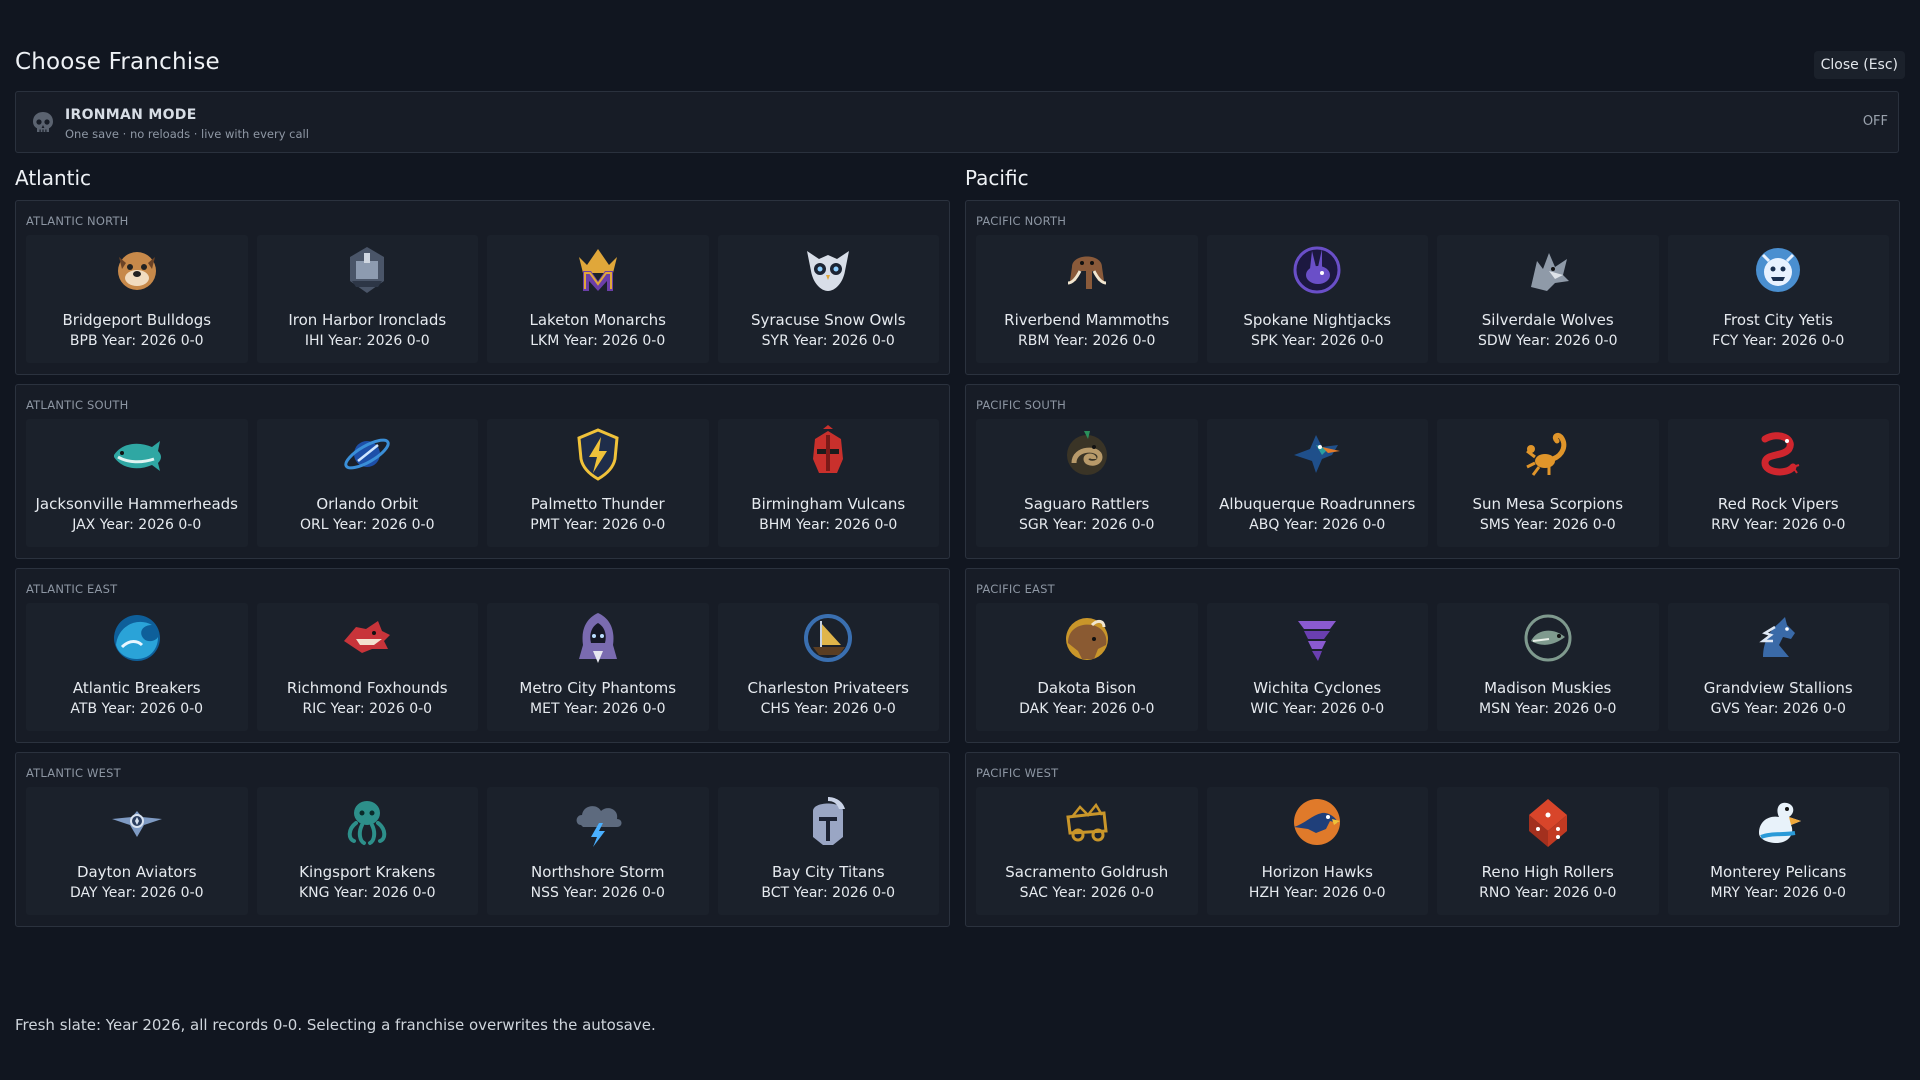  What do you see at coordinates (1778, 299) in the screenshot?
I see `team-card: Frost City Yetis FCY Year: 2026 0-0` at bounding box center [1778, 299].